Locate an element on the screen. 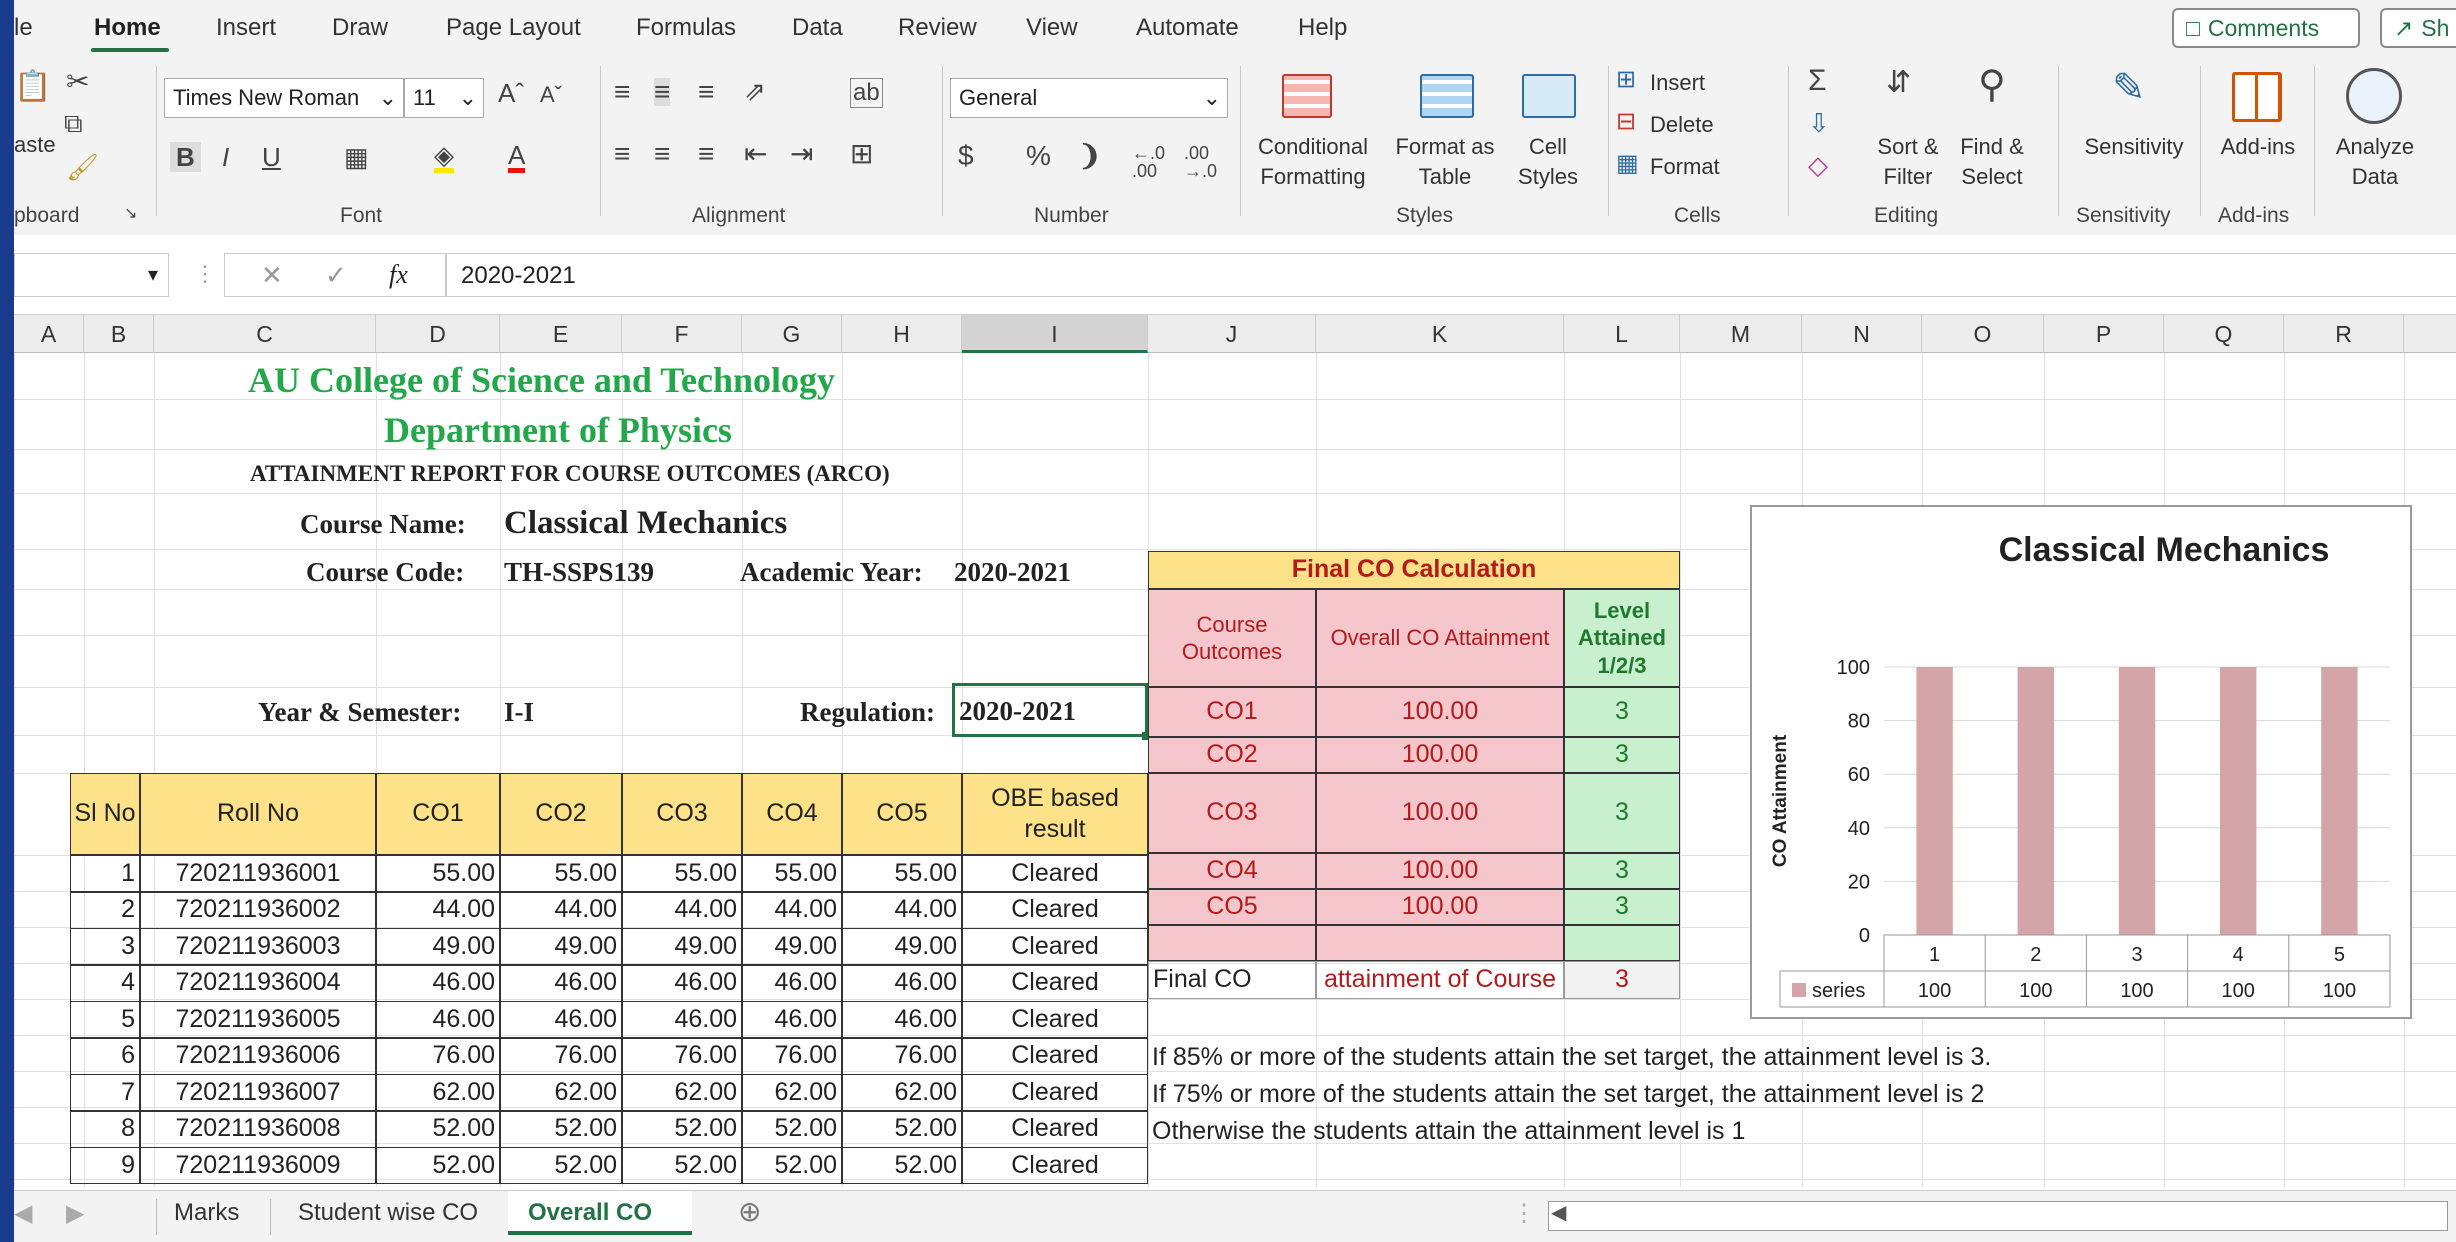  cell-co1: 76.00 is located at coordinates (438, 1056).